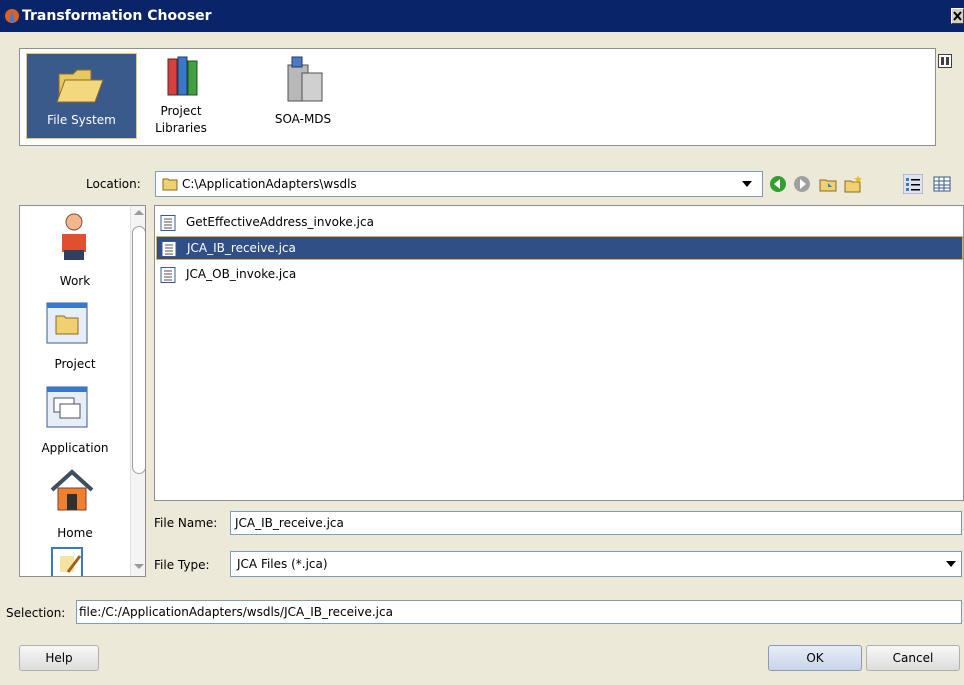 Image resolution: width=964 pixels, height=685 pixels. Describe the element at coordinates (113, 184) in the screenshot. I see `location-label: Location:` at that location.